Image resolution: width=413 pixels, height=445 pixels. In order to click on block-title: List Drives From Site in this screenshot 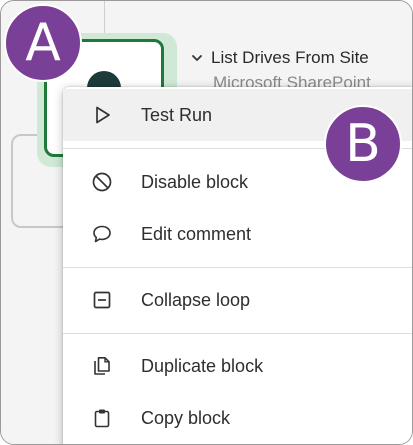, I will do `click(290, 57)`.